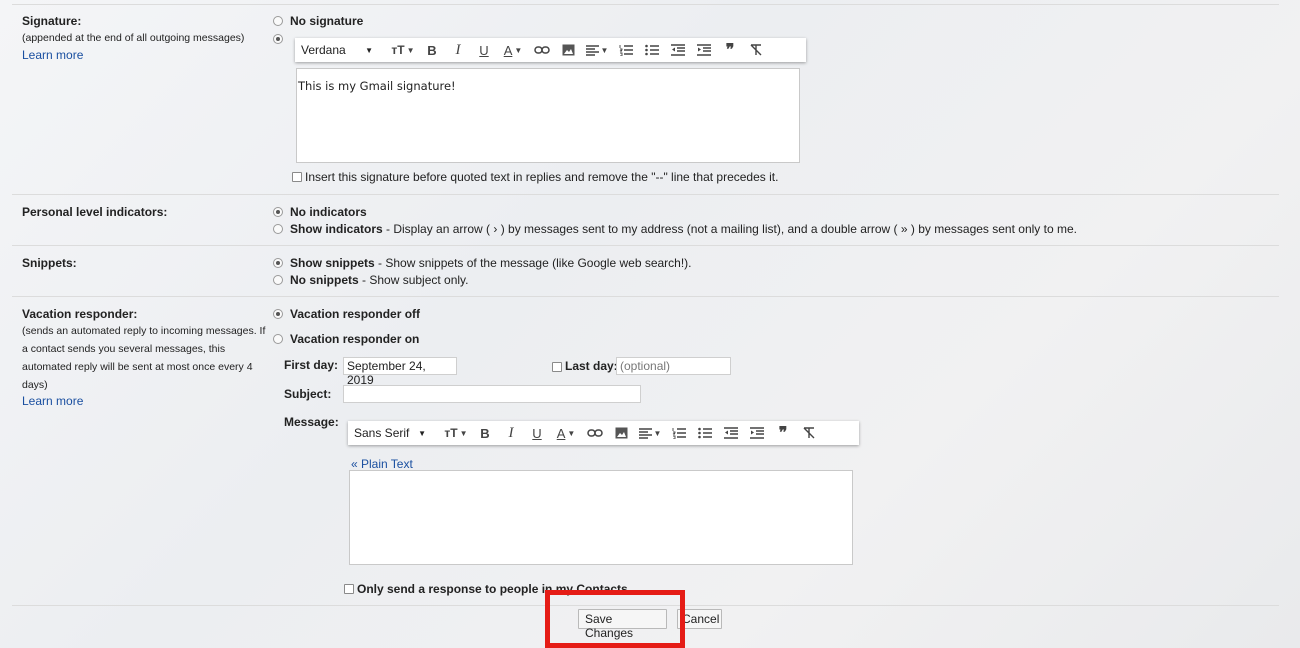 This screenshot has width=1300, height=648. What do you see at coordinates (278, 339) in the screenshot?
I see `vacation-on-radio` at bounding box center [278, 339].